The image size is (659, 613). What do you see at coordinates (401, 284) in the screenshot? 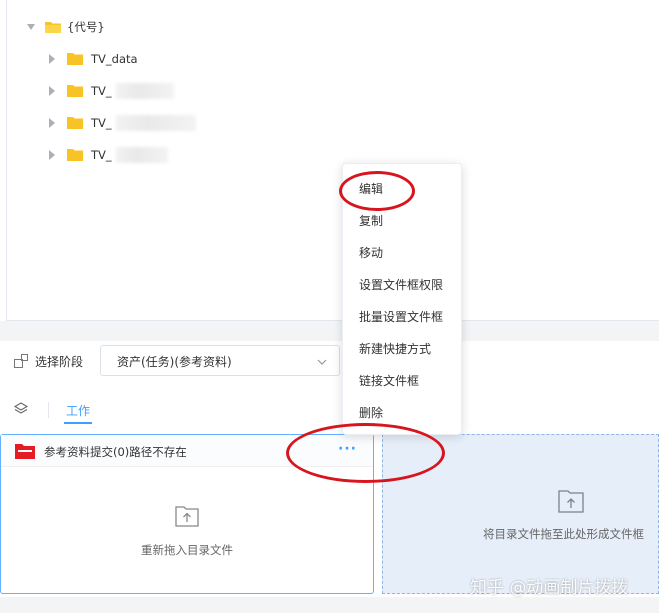
I see `menu-item-permissions: 设置文件框权限` at bounding box center [401, 284].